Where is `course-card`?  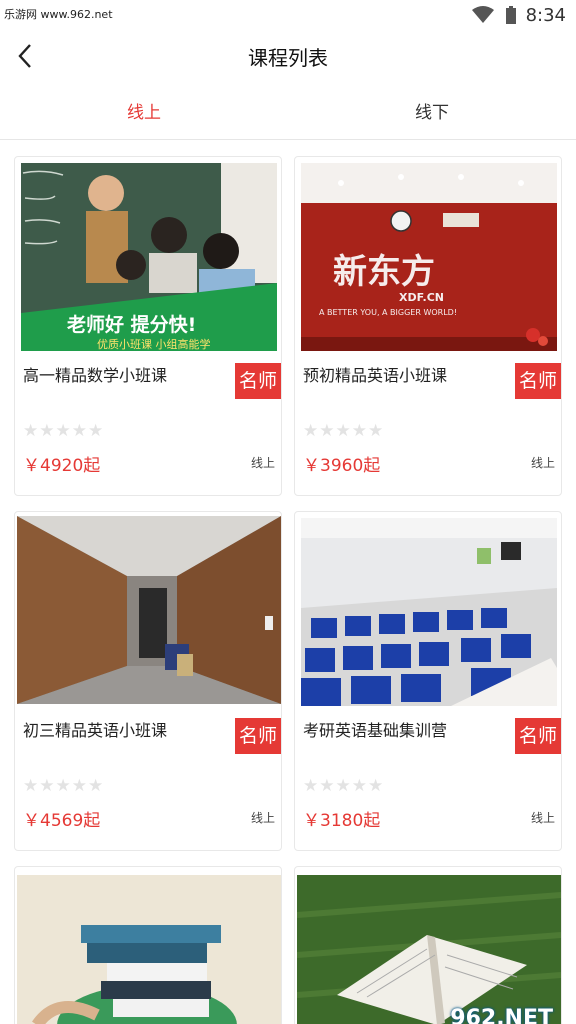 course-card is located at coordinates (148, 945).